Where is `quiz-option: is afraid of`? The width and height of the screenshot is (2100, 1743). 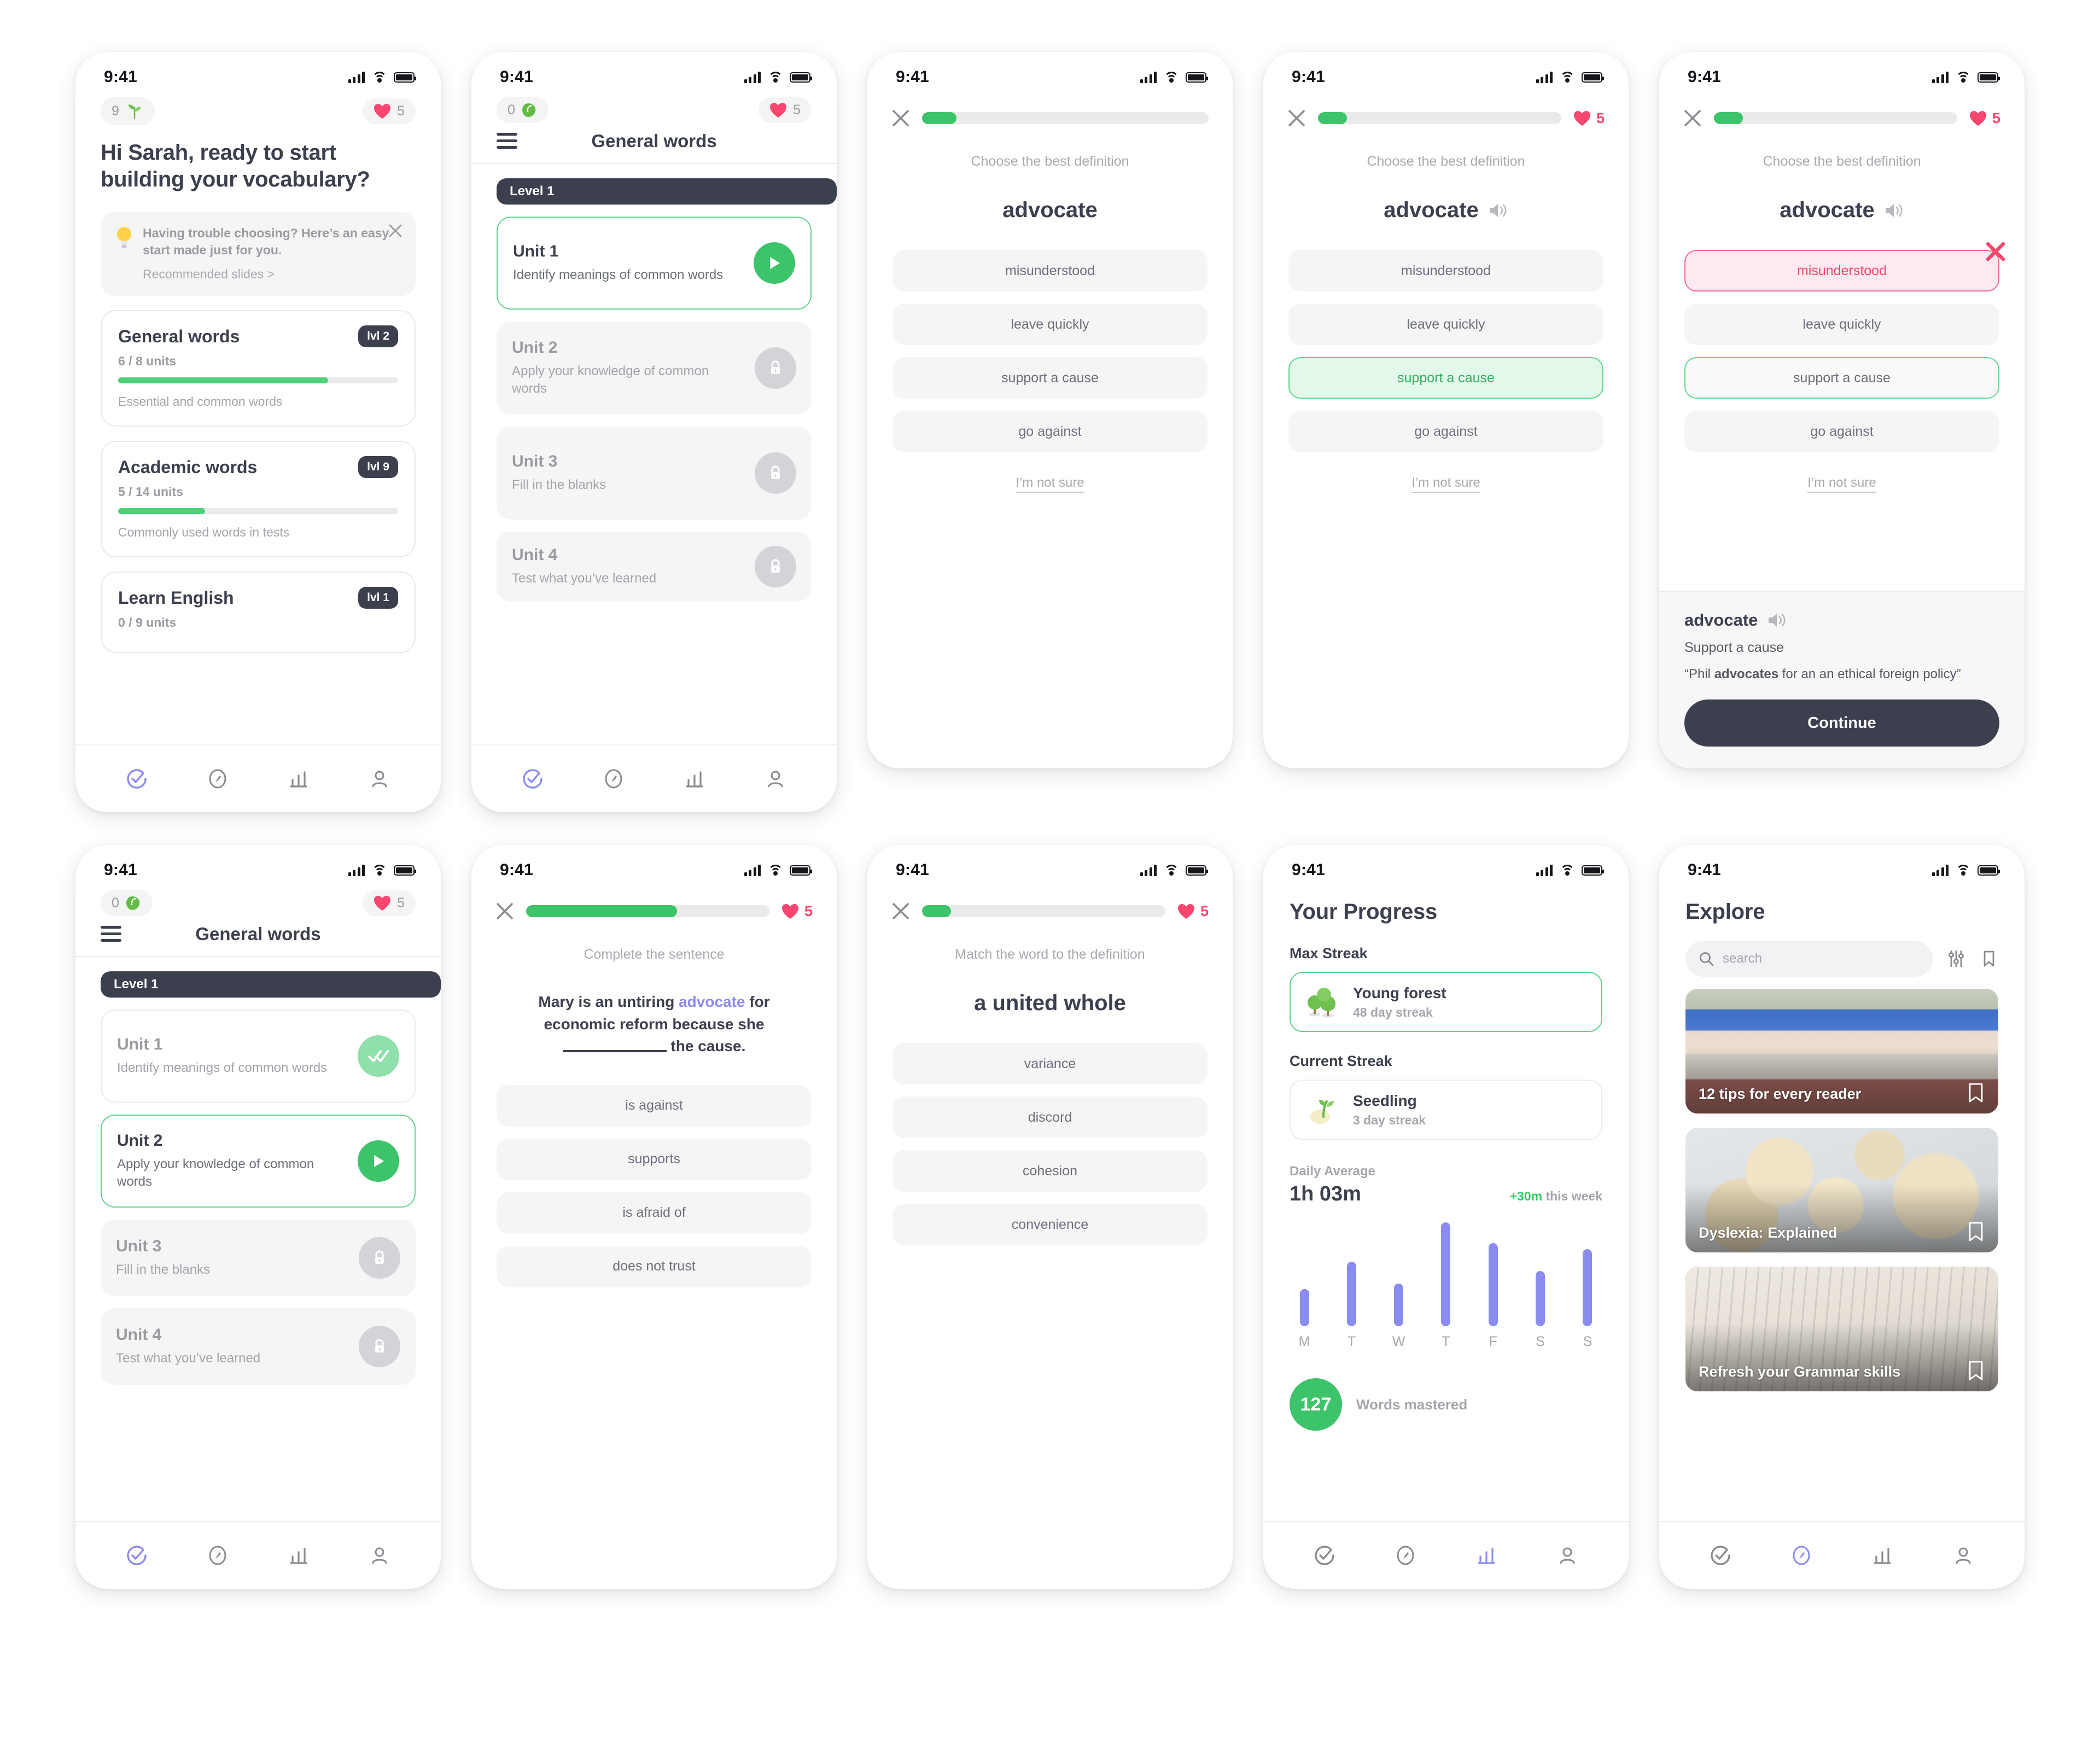 quiz-option: is afraid of is located at coordinates (654, 1213).